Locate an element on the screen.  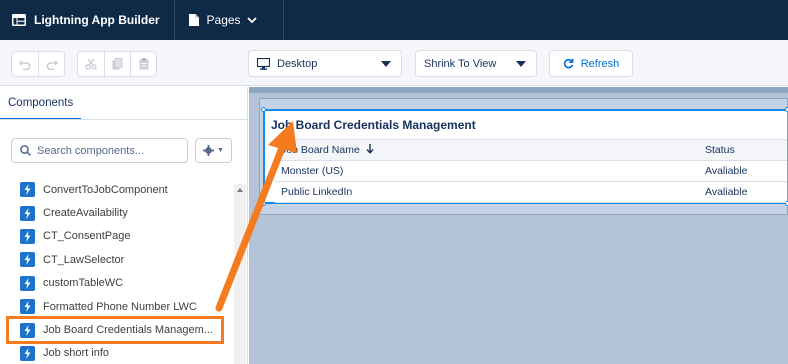
copy-icon is located at coordinates (117, 64).